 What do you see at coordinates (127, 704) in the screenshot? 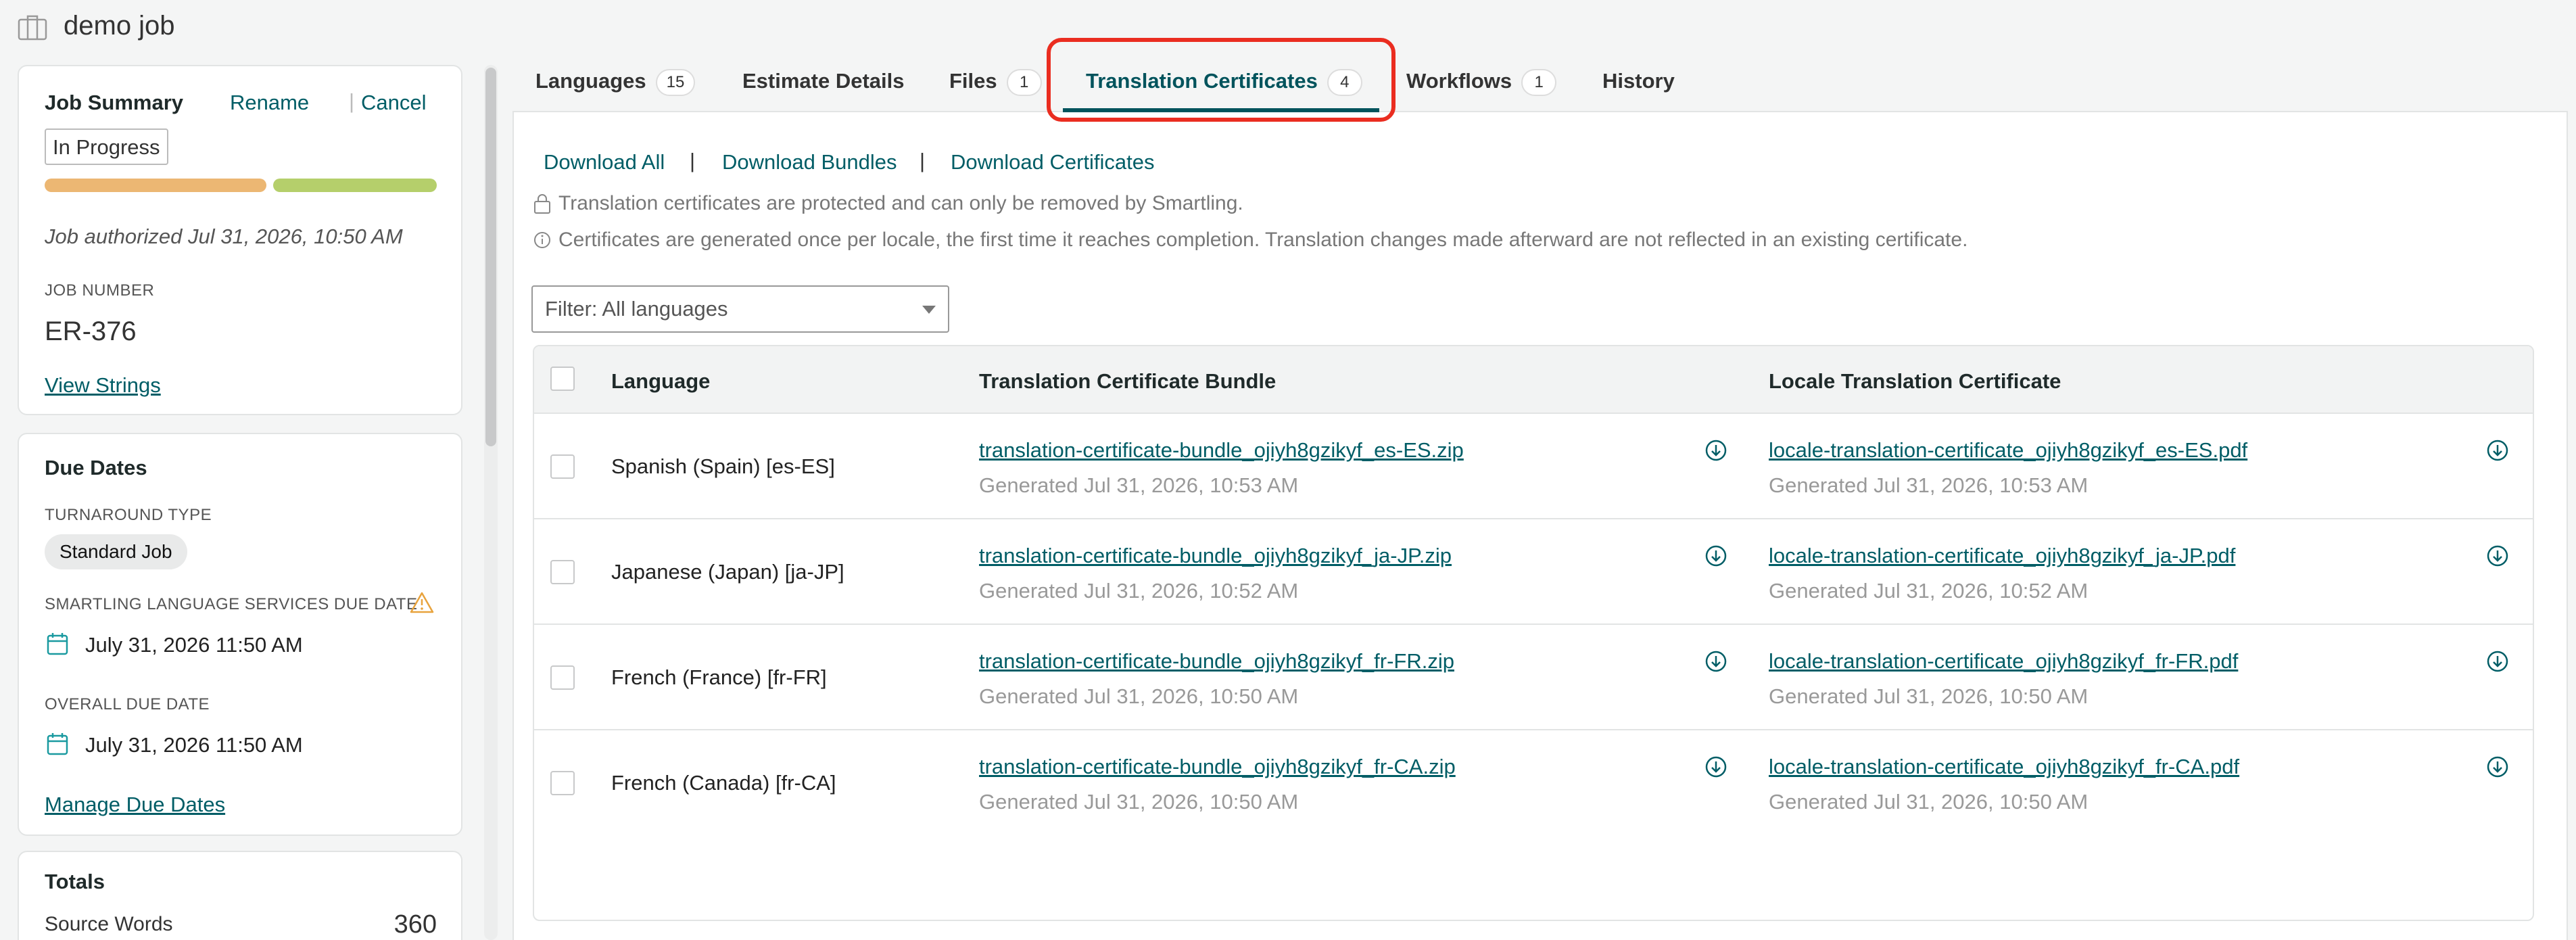
I see `overall-due-label: OVERALL DUE DATE` at bounding box center [127, 704].